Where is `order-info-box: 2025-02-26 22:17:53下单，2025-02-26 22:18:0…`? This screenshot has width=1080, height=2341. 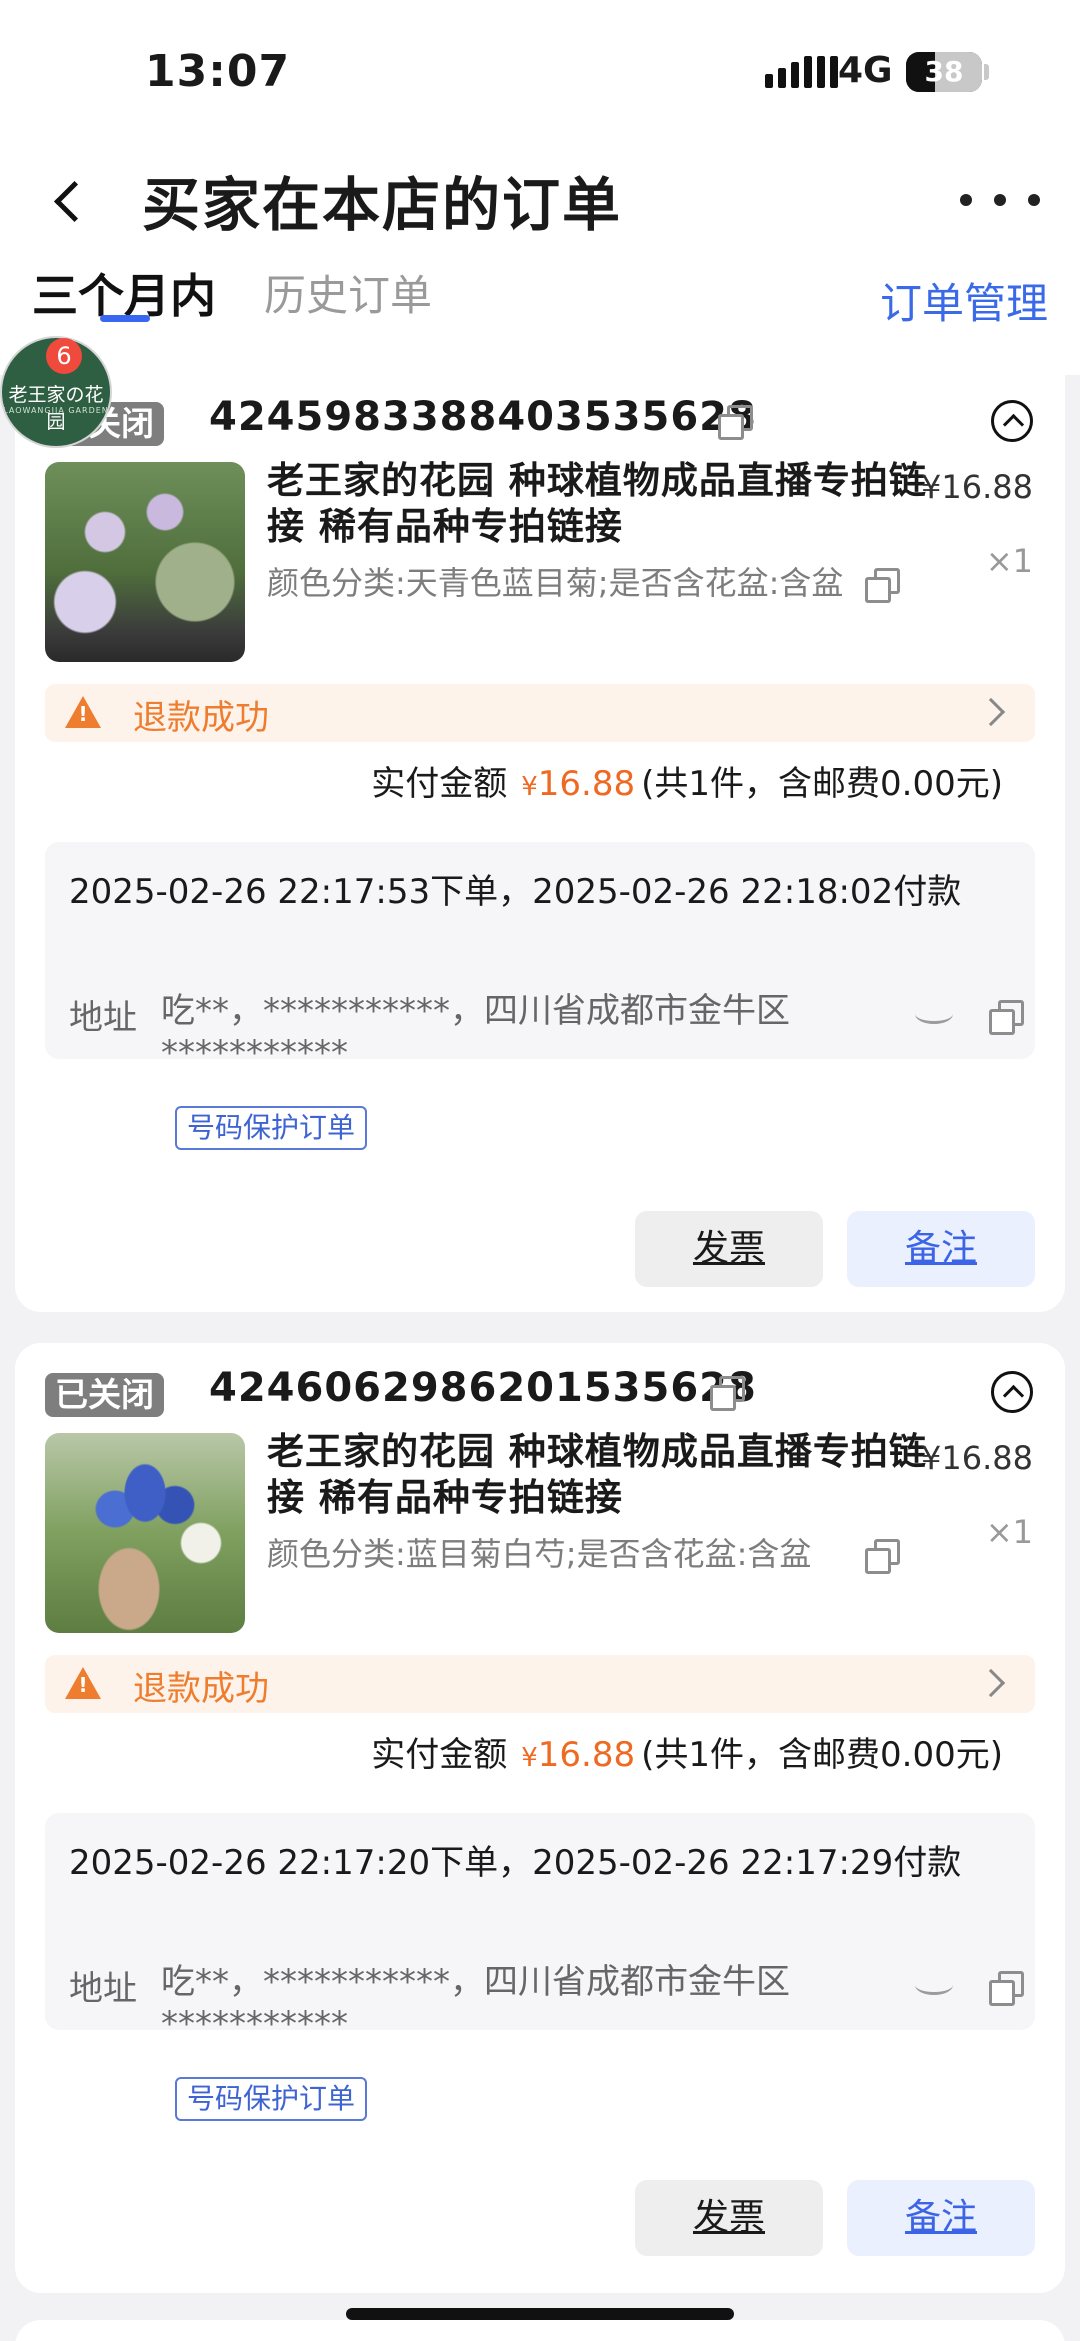 order-info-box: 2025-02-26 22:17:53下单，2025-02-26 22:18:0… is located at coordinates (540, 996).